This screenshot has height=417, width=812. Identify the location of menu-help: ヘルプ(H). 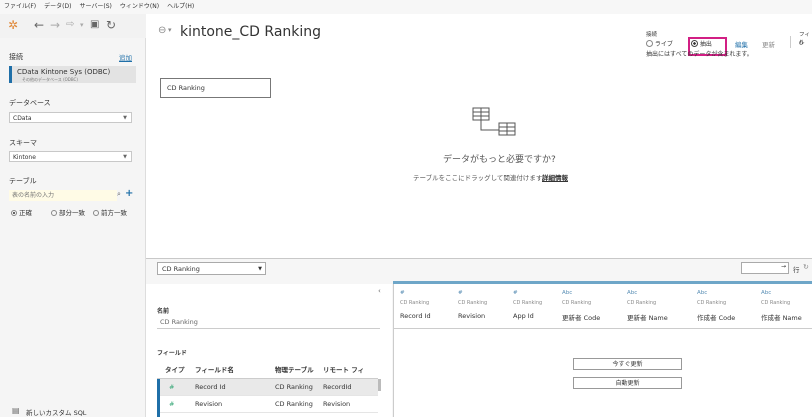
(180, 7).